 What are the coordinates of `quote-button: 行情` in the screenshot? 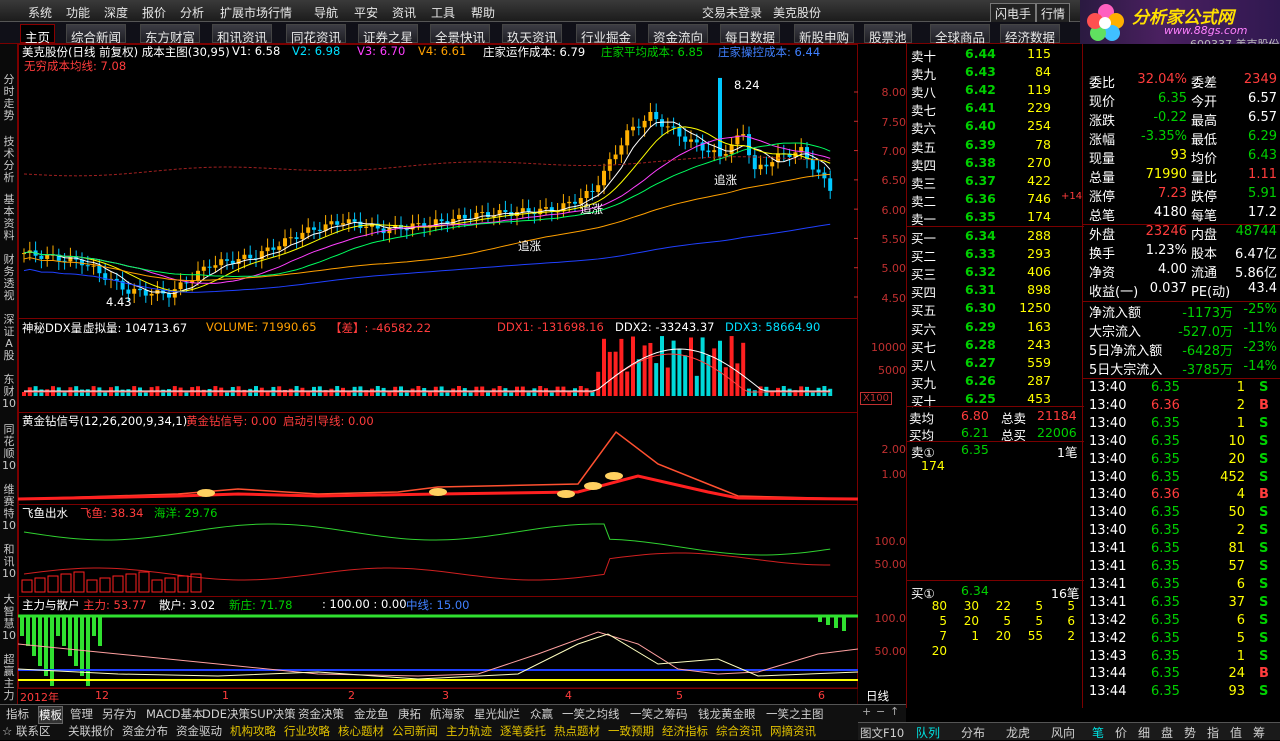 It's located at (1053, 13).